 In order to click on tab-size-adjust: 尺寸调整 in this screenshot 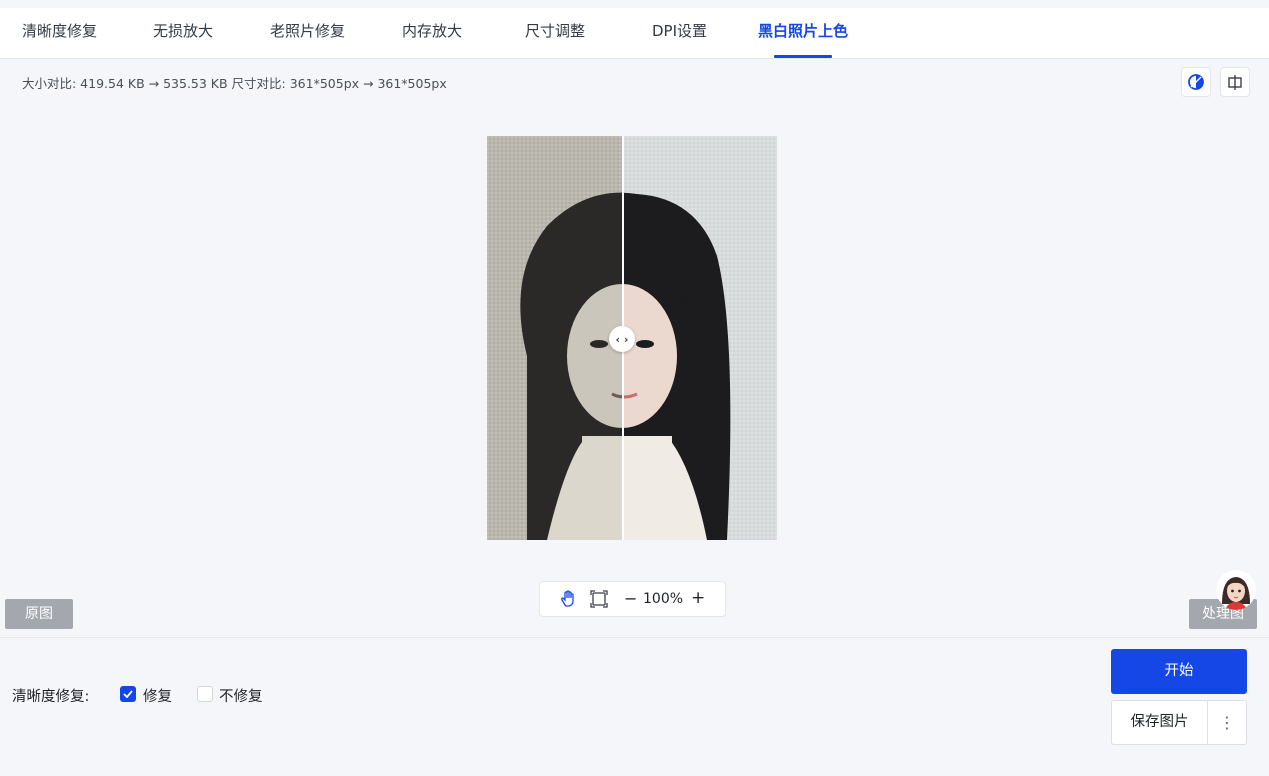, I will do `click(555, 30)`.